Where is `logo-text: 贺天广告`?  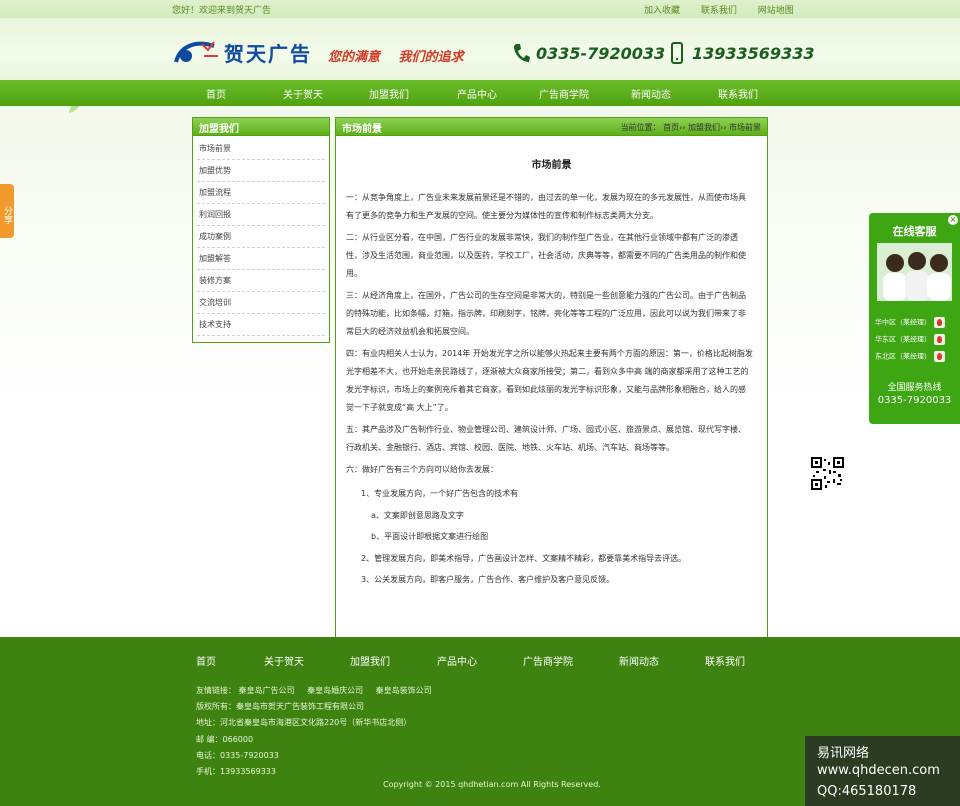 logo-text: 贺天广告 is located at coordinates (268, 52).